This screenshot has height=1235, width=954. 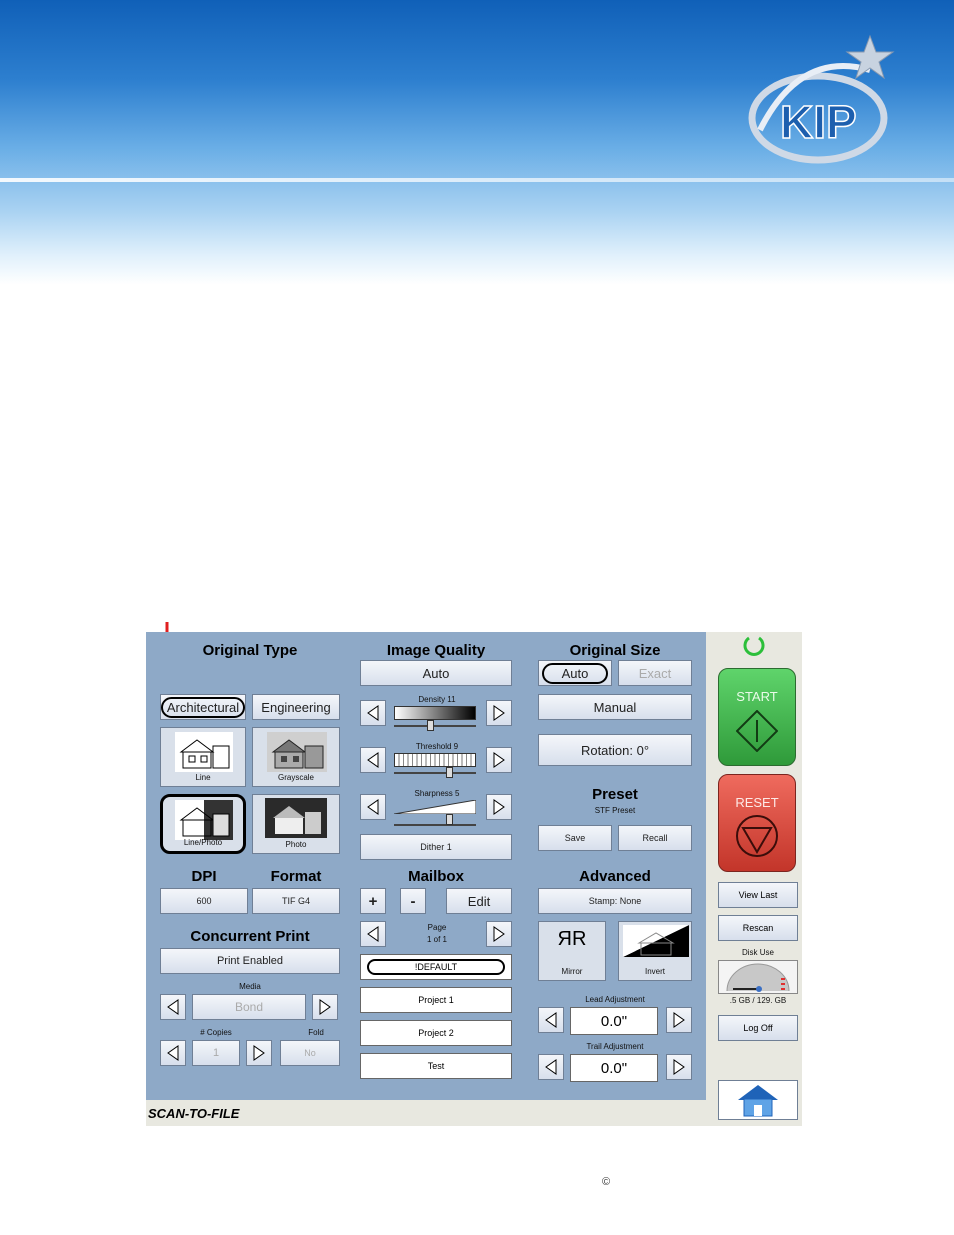 What do you see at coordinates (606, 1182) in the screenshot?
I see `copyright-symbol: ©` at bounding box center [606, 1182].